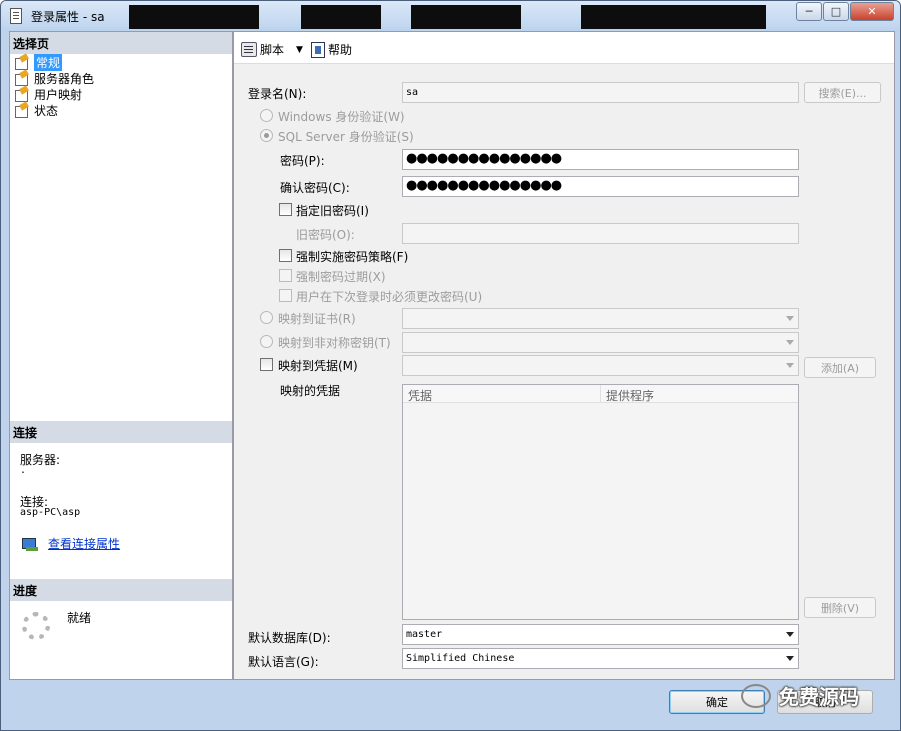  I want to click on enforce-policy-label: 强制实施密码策略(F), so click(352, 257).